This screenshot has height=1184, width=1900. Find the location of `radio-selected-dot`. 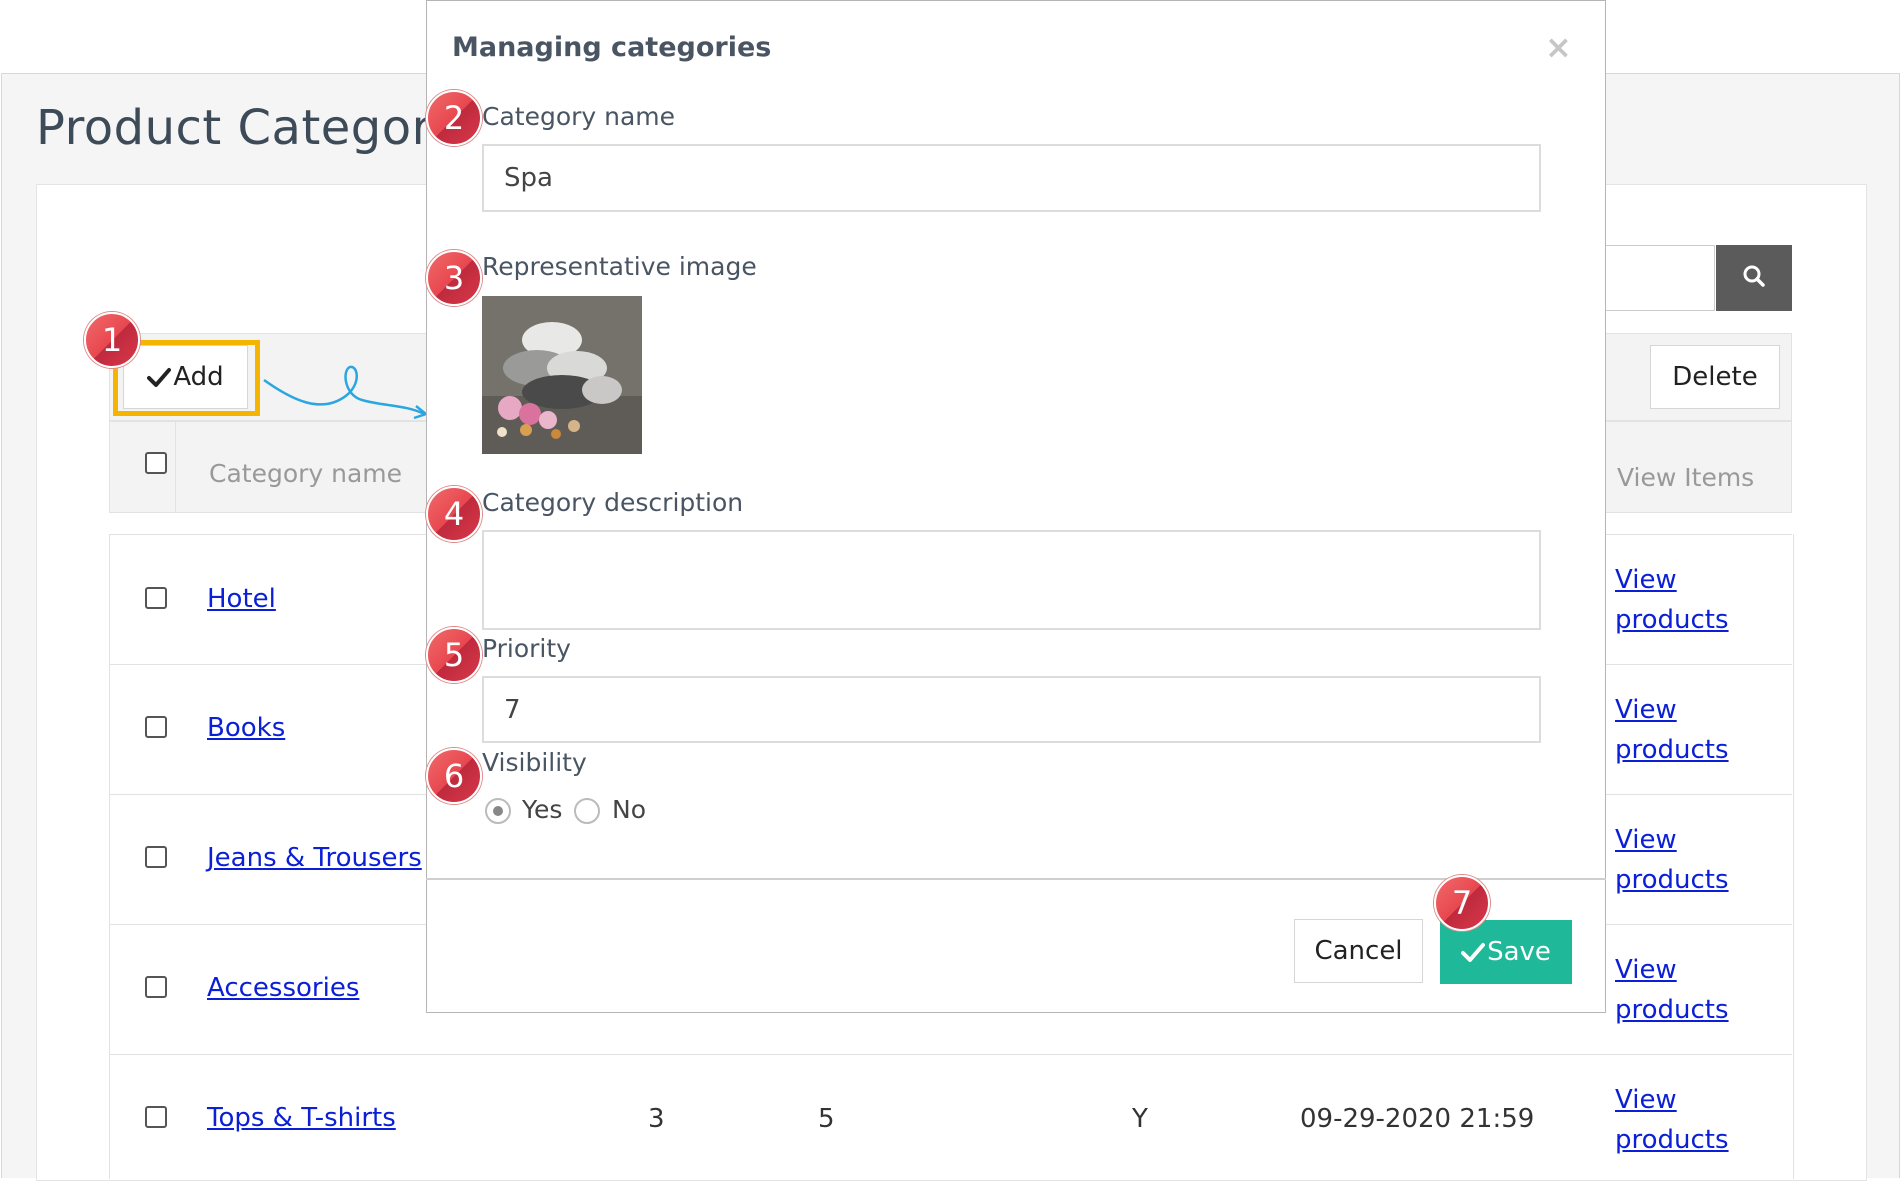

radio-selected-dot is located at coordinates (498, 811).